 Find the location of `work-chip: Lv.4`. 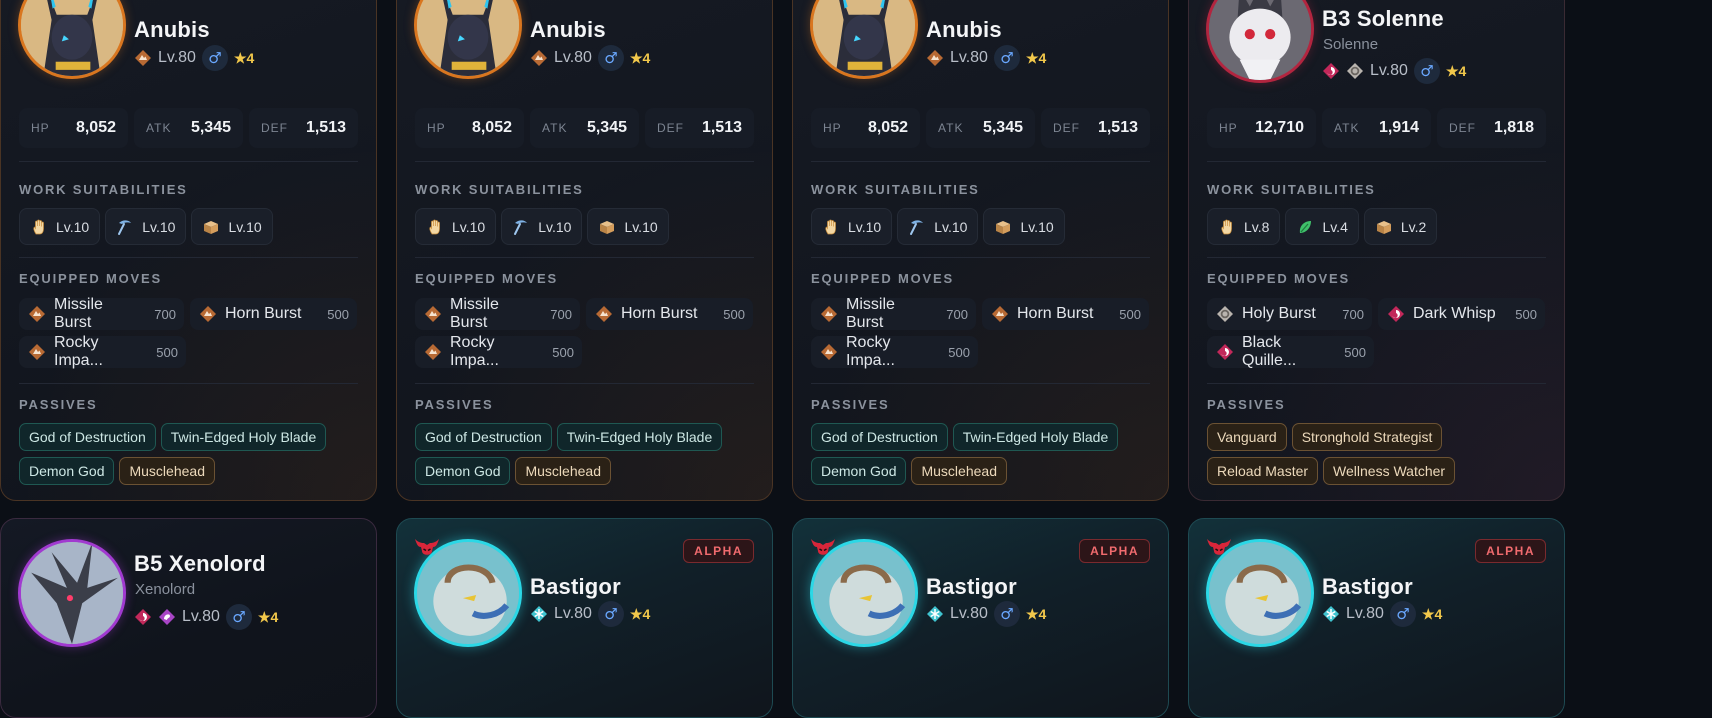

work-chip: Lv.4 is located at coordinates (1322, 226).